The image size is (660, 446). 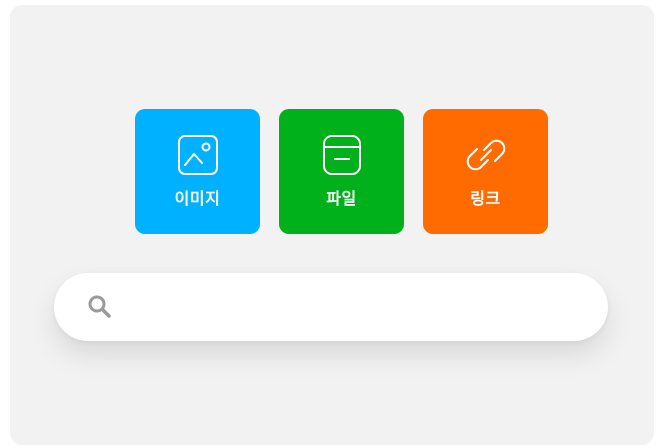 I want to click on link-icon, so click(x=485, y=155).